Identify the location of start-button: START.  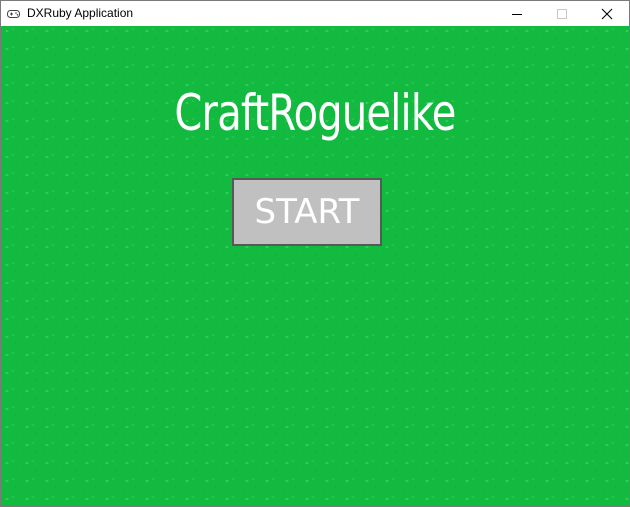
(307, 212).